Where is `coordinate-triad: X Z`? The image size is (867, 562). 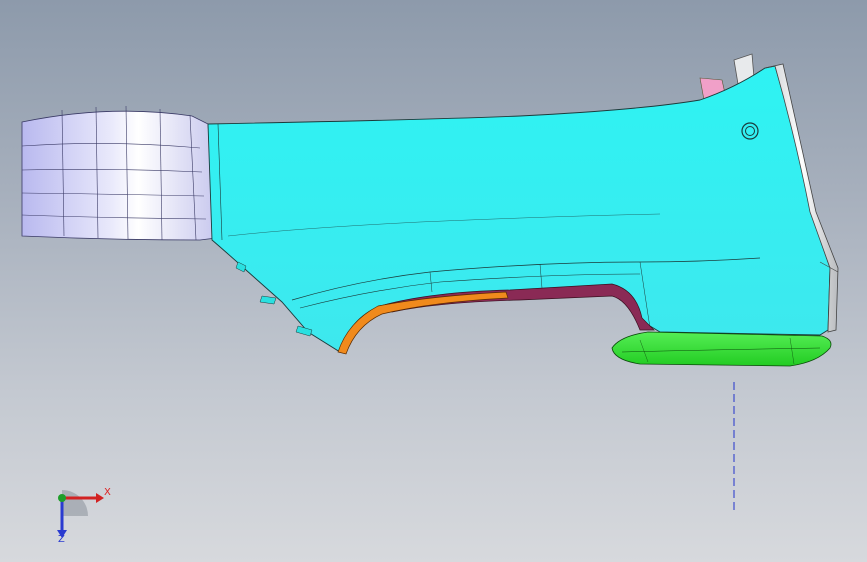 coordinate-triad: X Z is located at coordinates (85, 513).